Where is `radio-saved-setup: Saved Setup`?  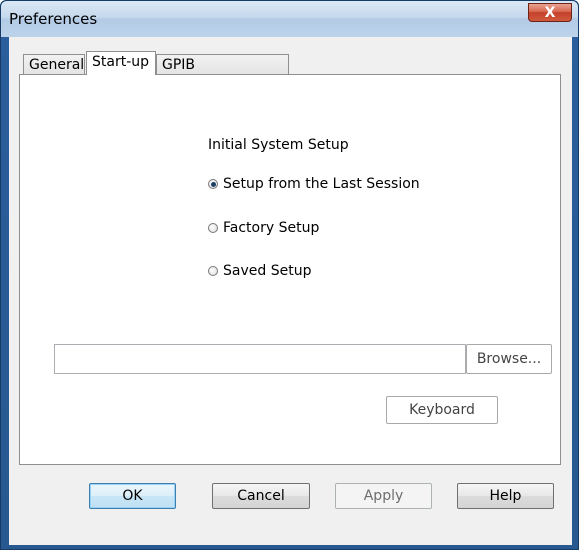 radio-saved-setup: Saved Setup is located at coordinates (259, 271).